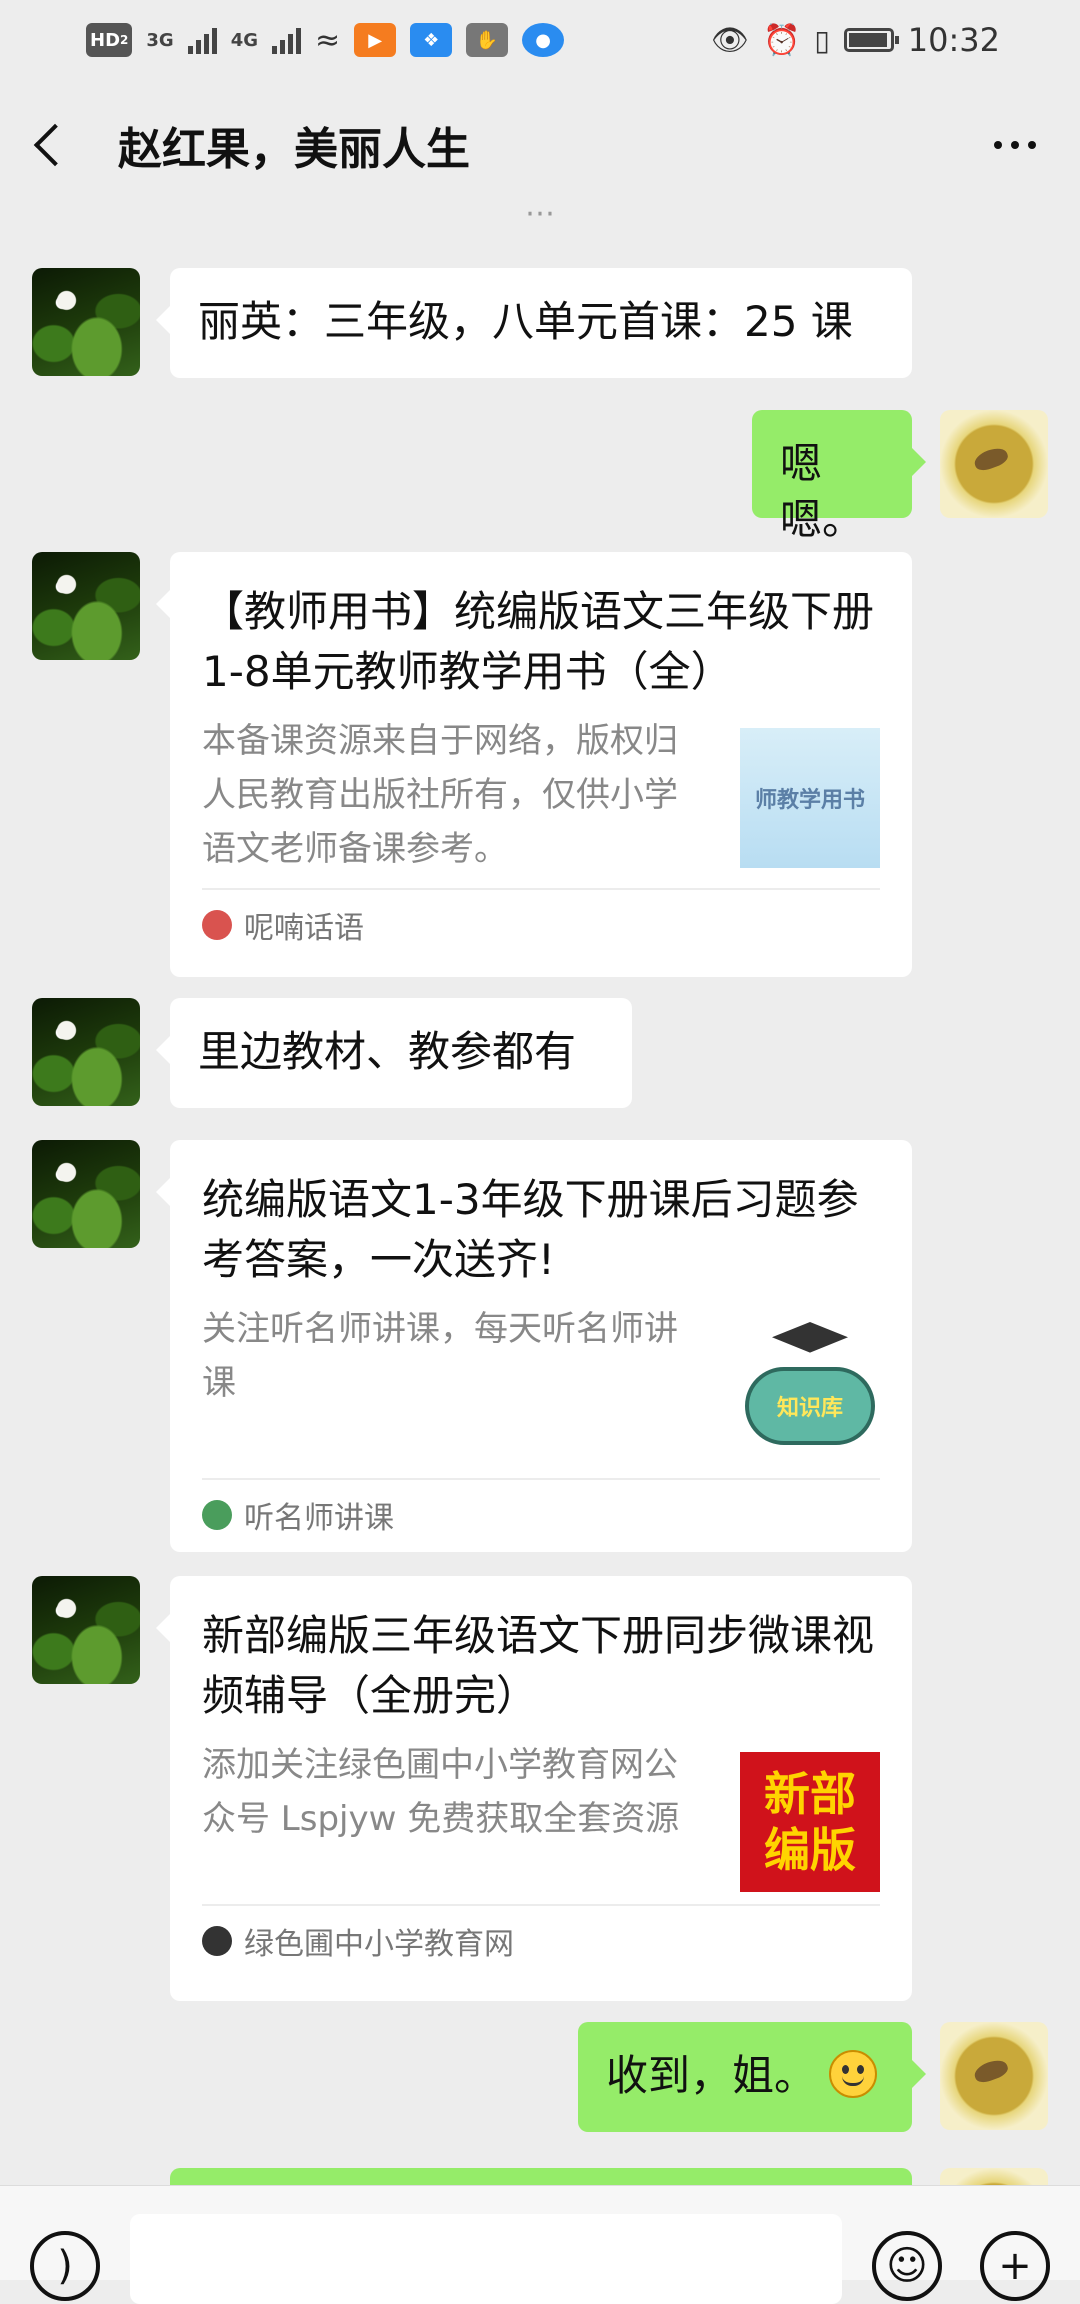 This screenshot has height=2304, width=1080. Describe the element at coordinates (50, 145) in the screenshot. I see `back-icon` at that location.